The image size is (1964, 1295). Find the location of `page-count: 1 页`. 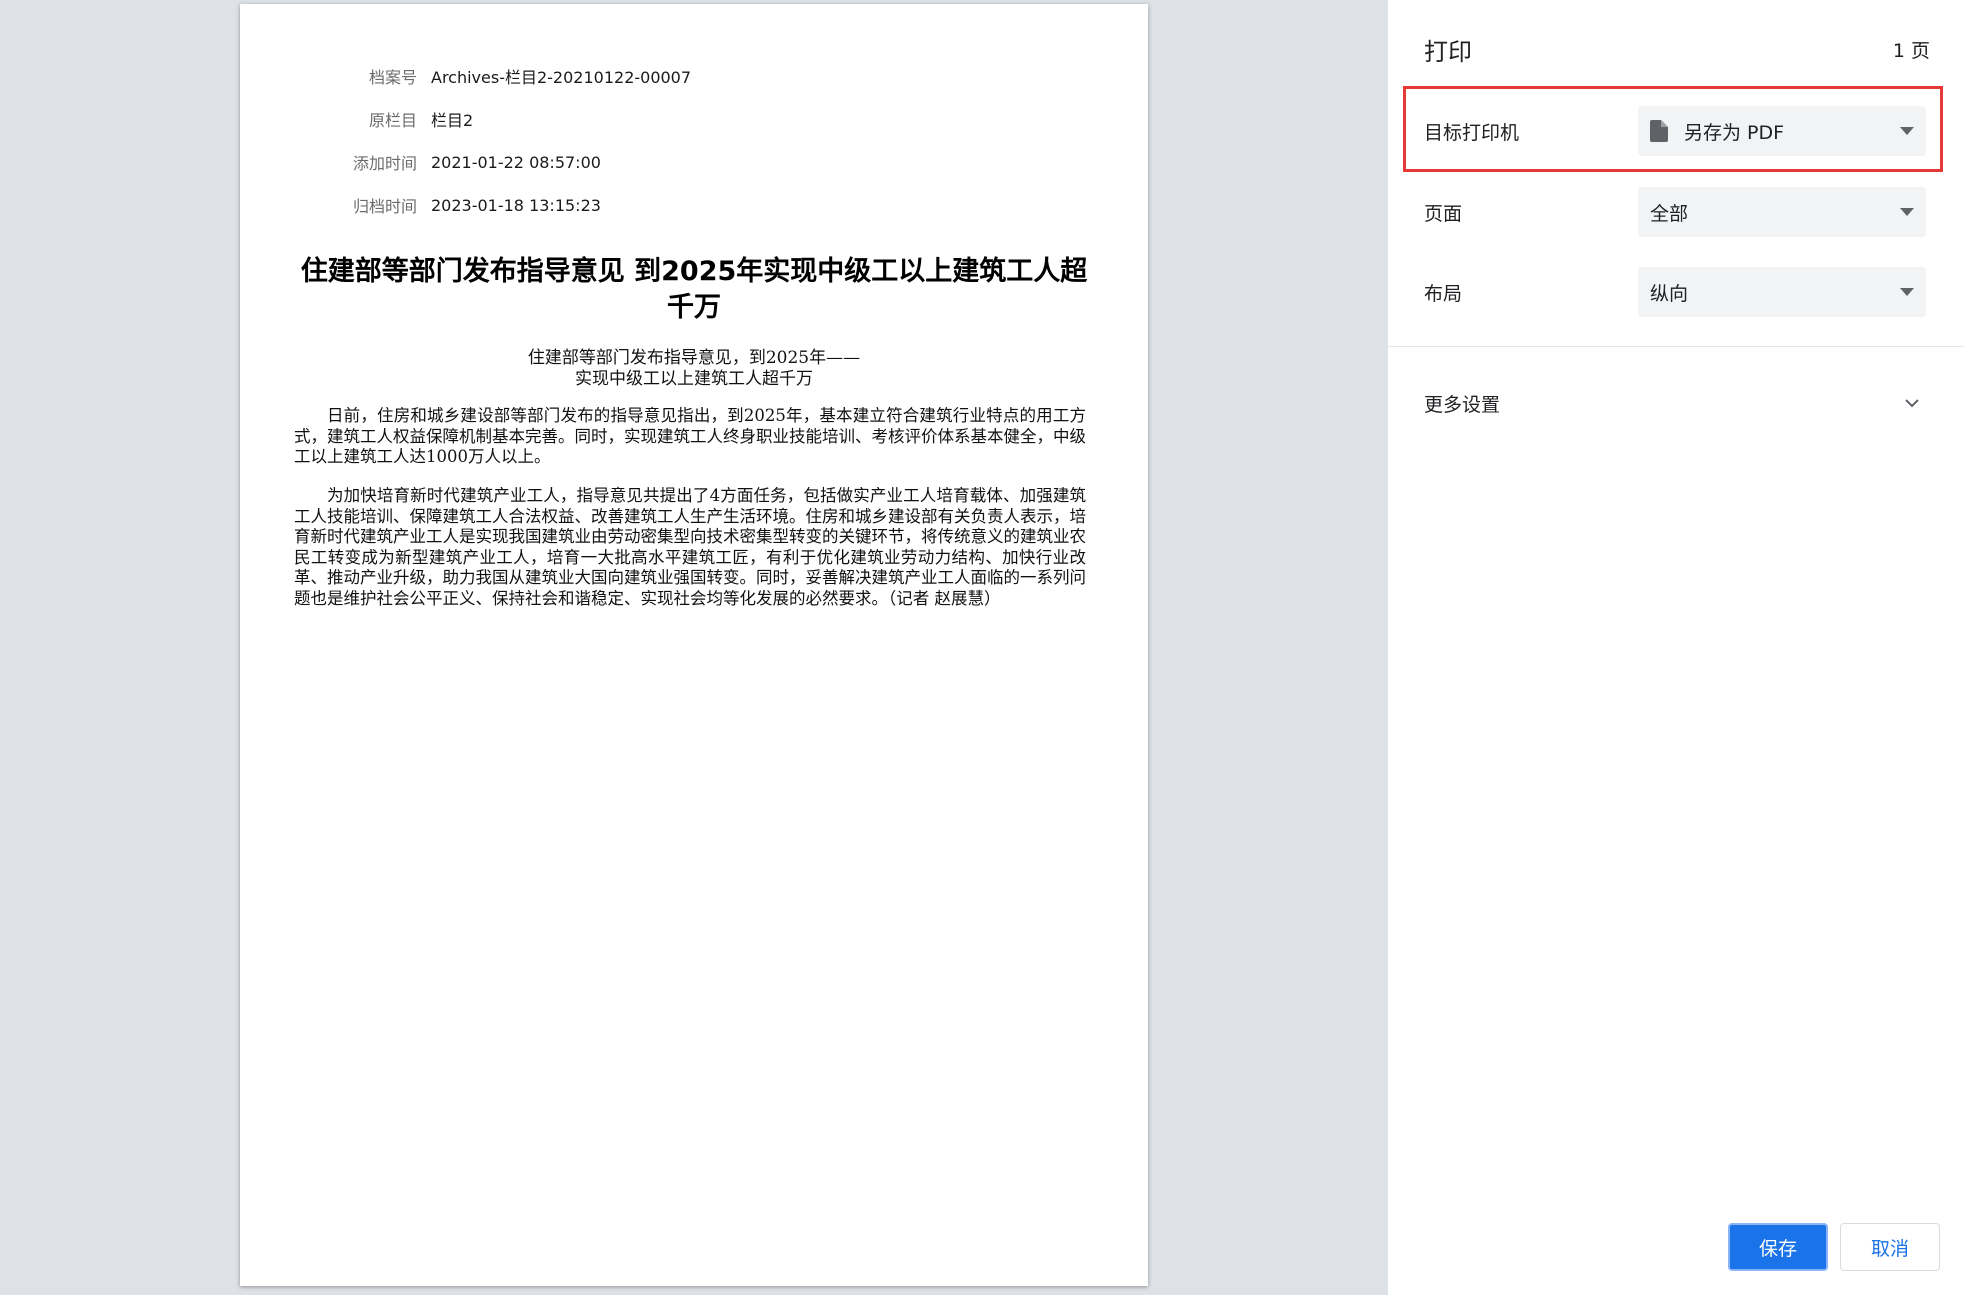

page-count: 1 页 is located at coordinates (1911, 51).